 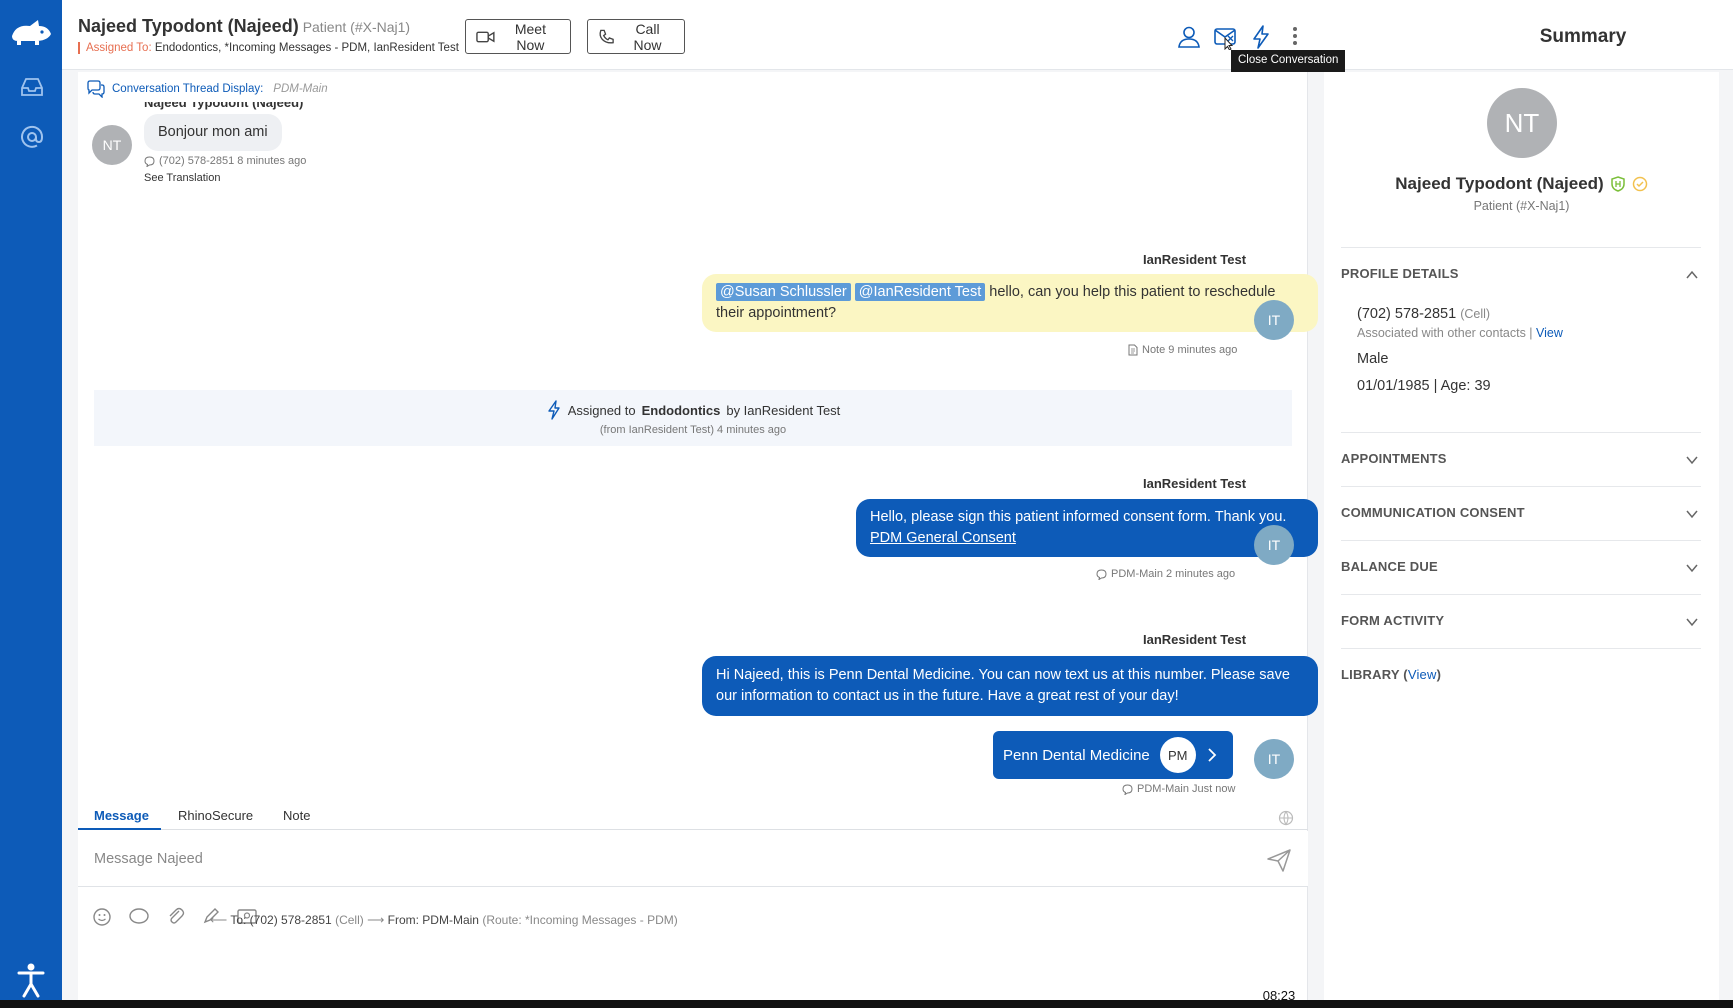 What do you see at coordinates (1288, 61) in the screenshot?
I see `close-conversation-tooltip: Close Conversation` at bounding box center [1288, 61].